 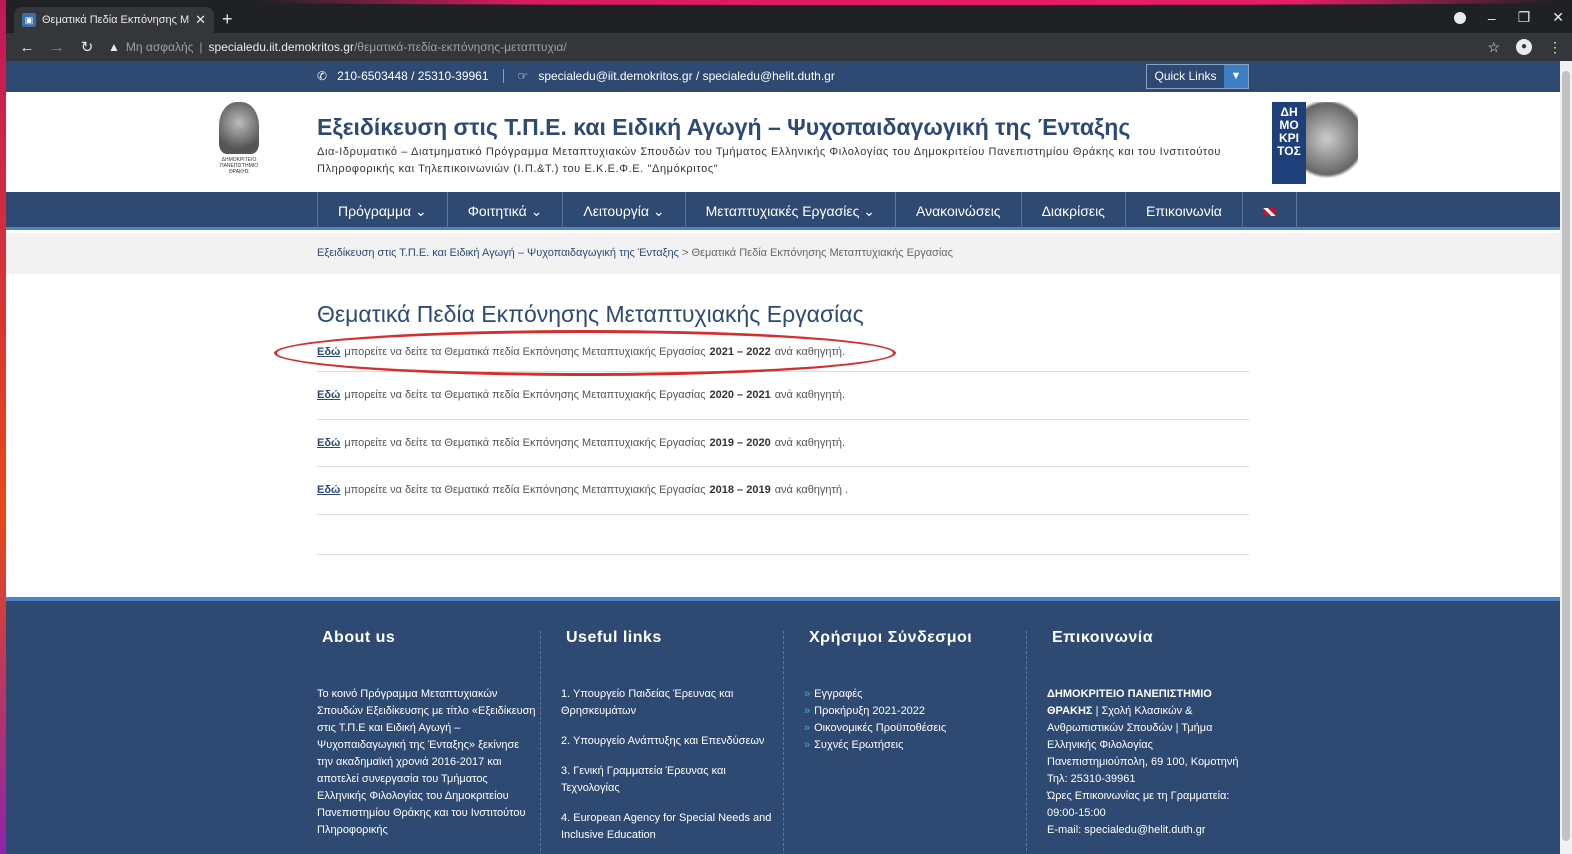 What do you see at coordinates (1289, 143) in the screenshot?
I see `demokritos-logo-text: ΔΗ ΜΟ ΚΡΙ ΤΟΣ` at bounding box center [1289, 143].